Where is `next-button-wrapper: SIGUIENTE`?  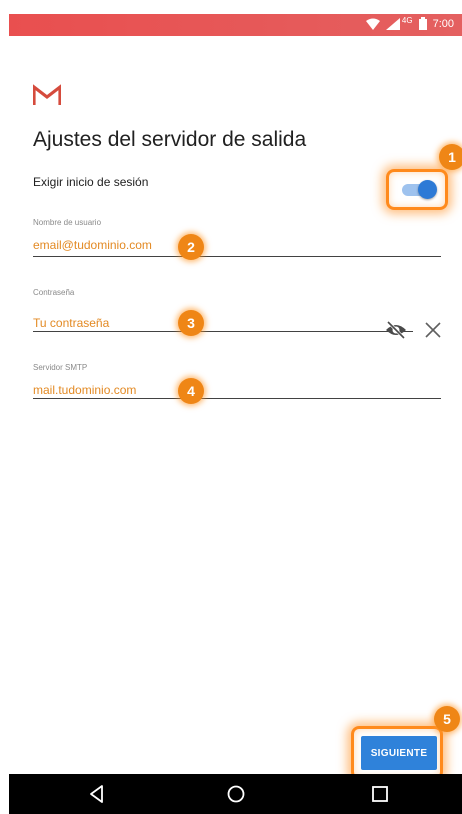
next-button-wrapper: SIGUIENTE is located at coordinates (397, 753).